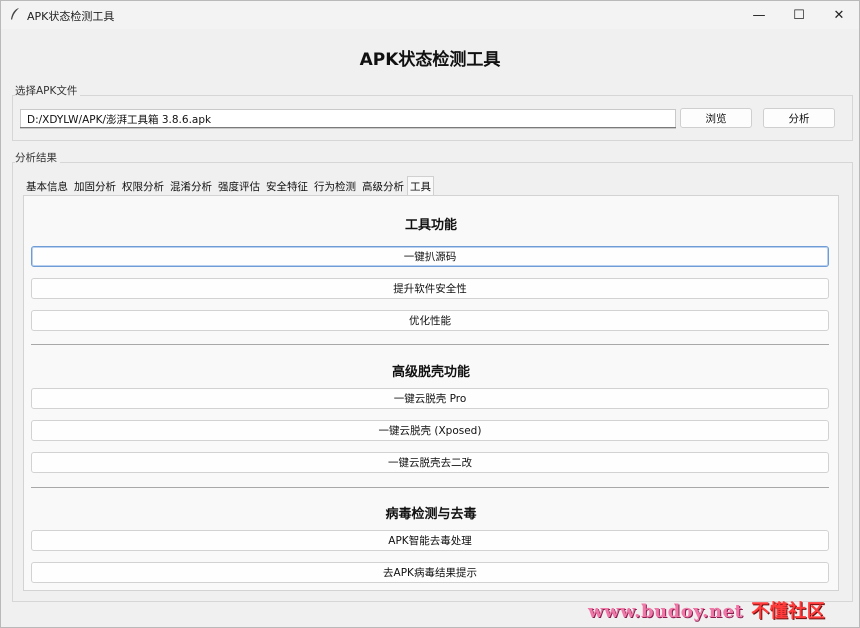 This screenshot has height=628, width=860. I want to click on improve-security-button: 提升软件安全性, so click(430, 288).